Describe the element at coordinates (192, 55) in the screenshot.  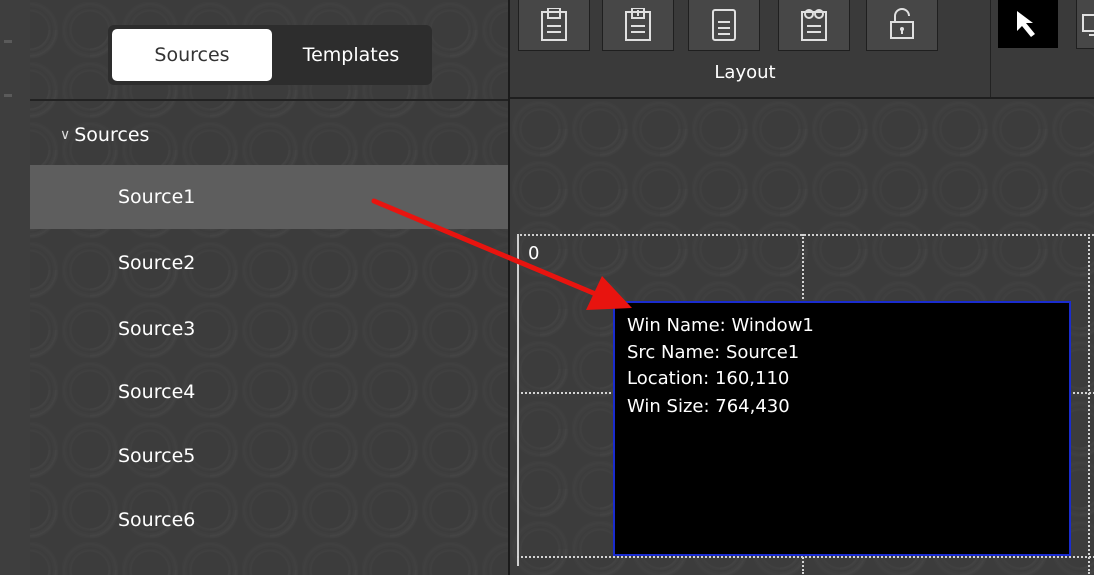
I see `tab-sources: Sources` at that location.